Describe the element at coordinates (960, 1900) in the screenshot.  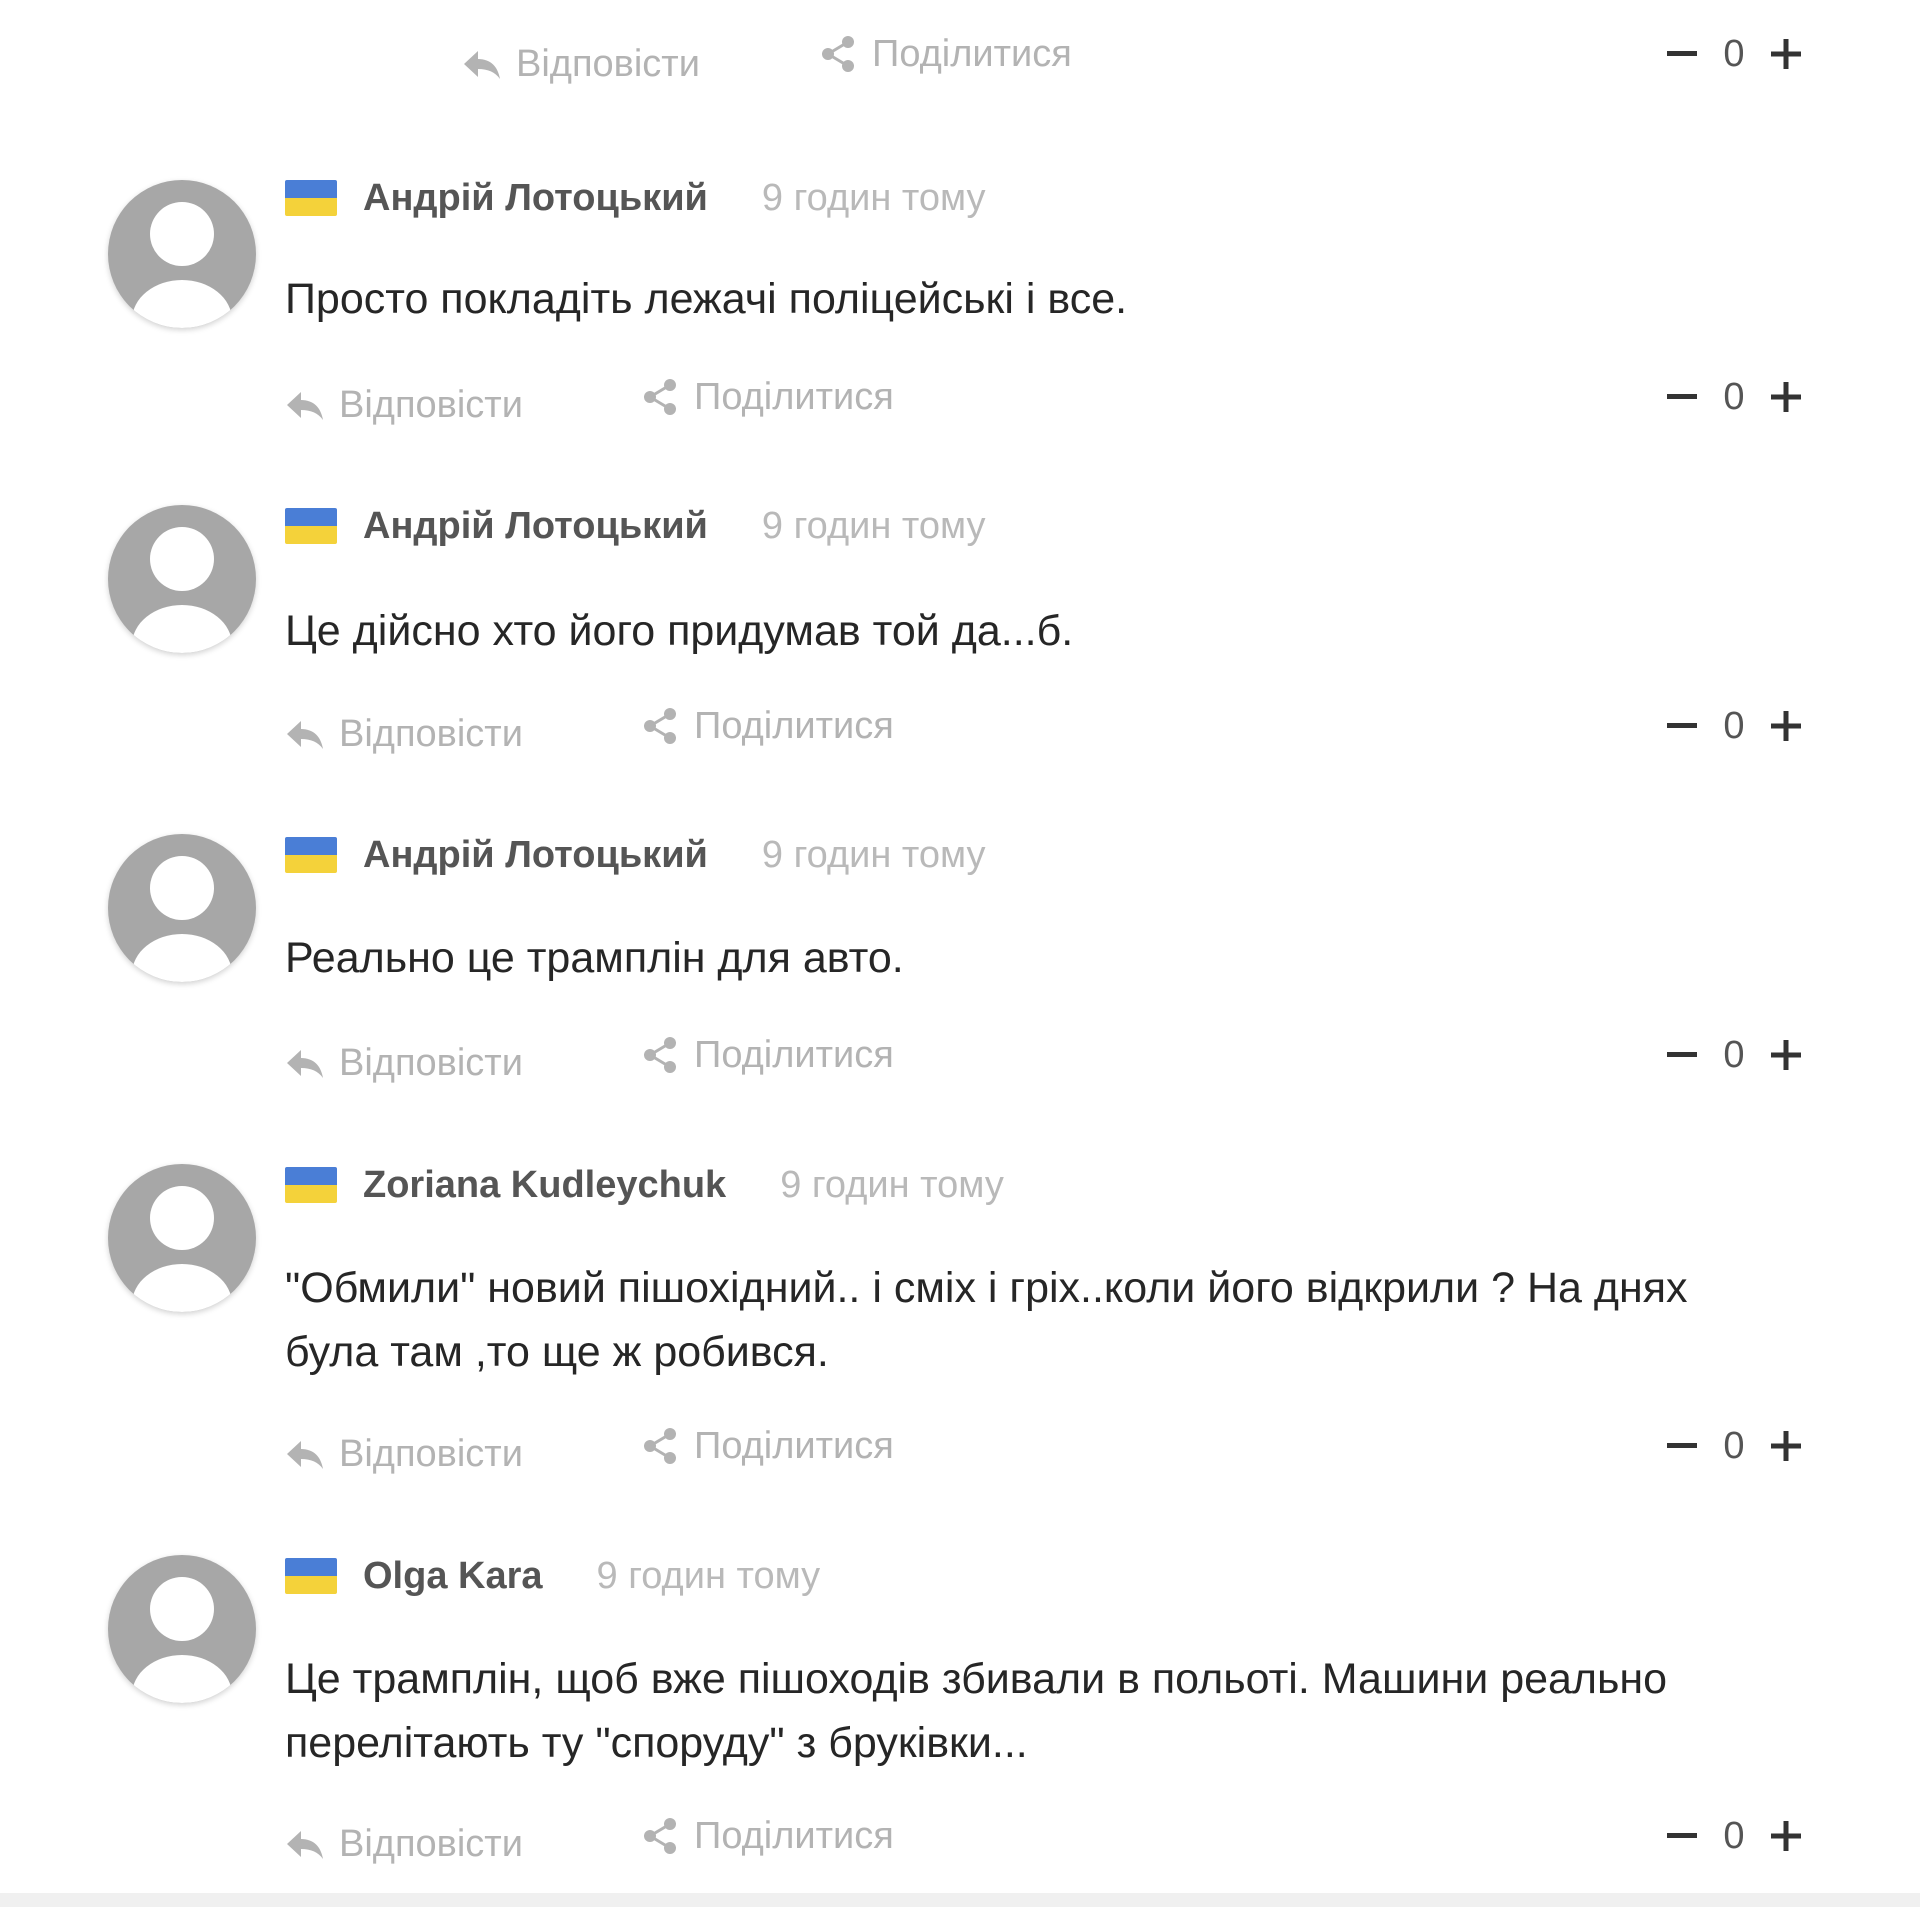
I see `bottom-divider` at that location.